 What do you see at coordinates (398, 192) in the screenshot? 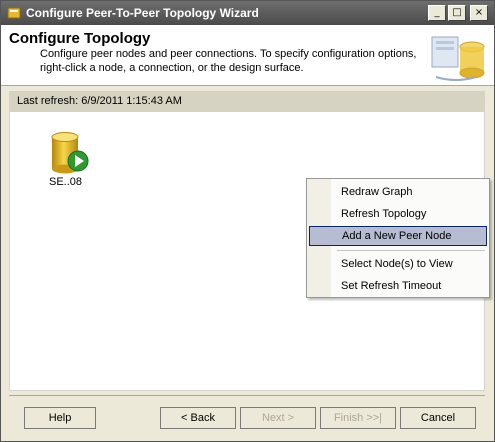
I see `menu-item-redraw-graph: Redraw Graph` at bounding box center [398, 192].